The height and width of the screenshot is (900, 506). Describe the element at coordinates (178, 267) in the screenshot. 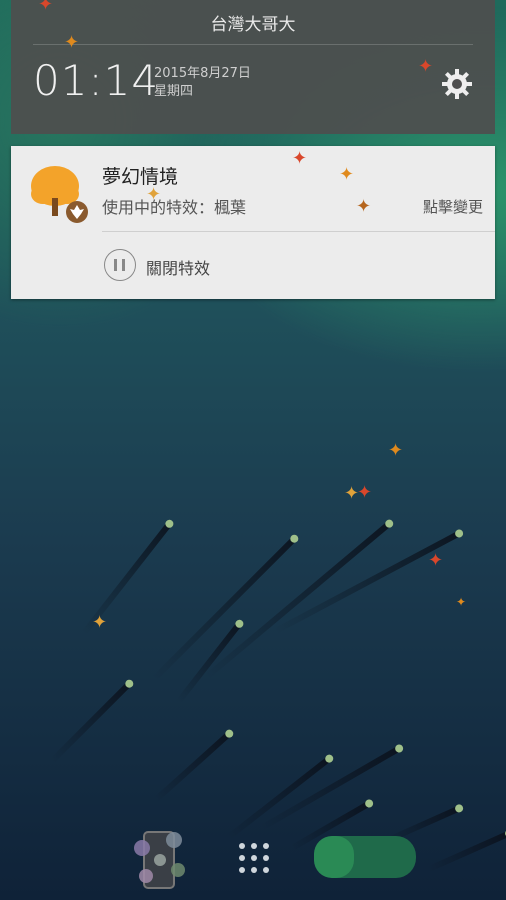

I see `close-effect-button: 關閉特效` at that location.